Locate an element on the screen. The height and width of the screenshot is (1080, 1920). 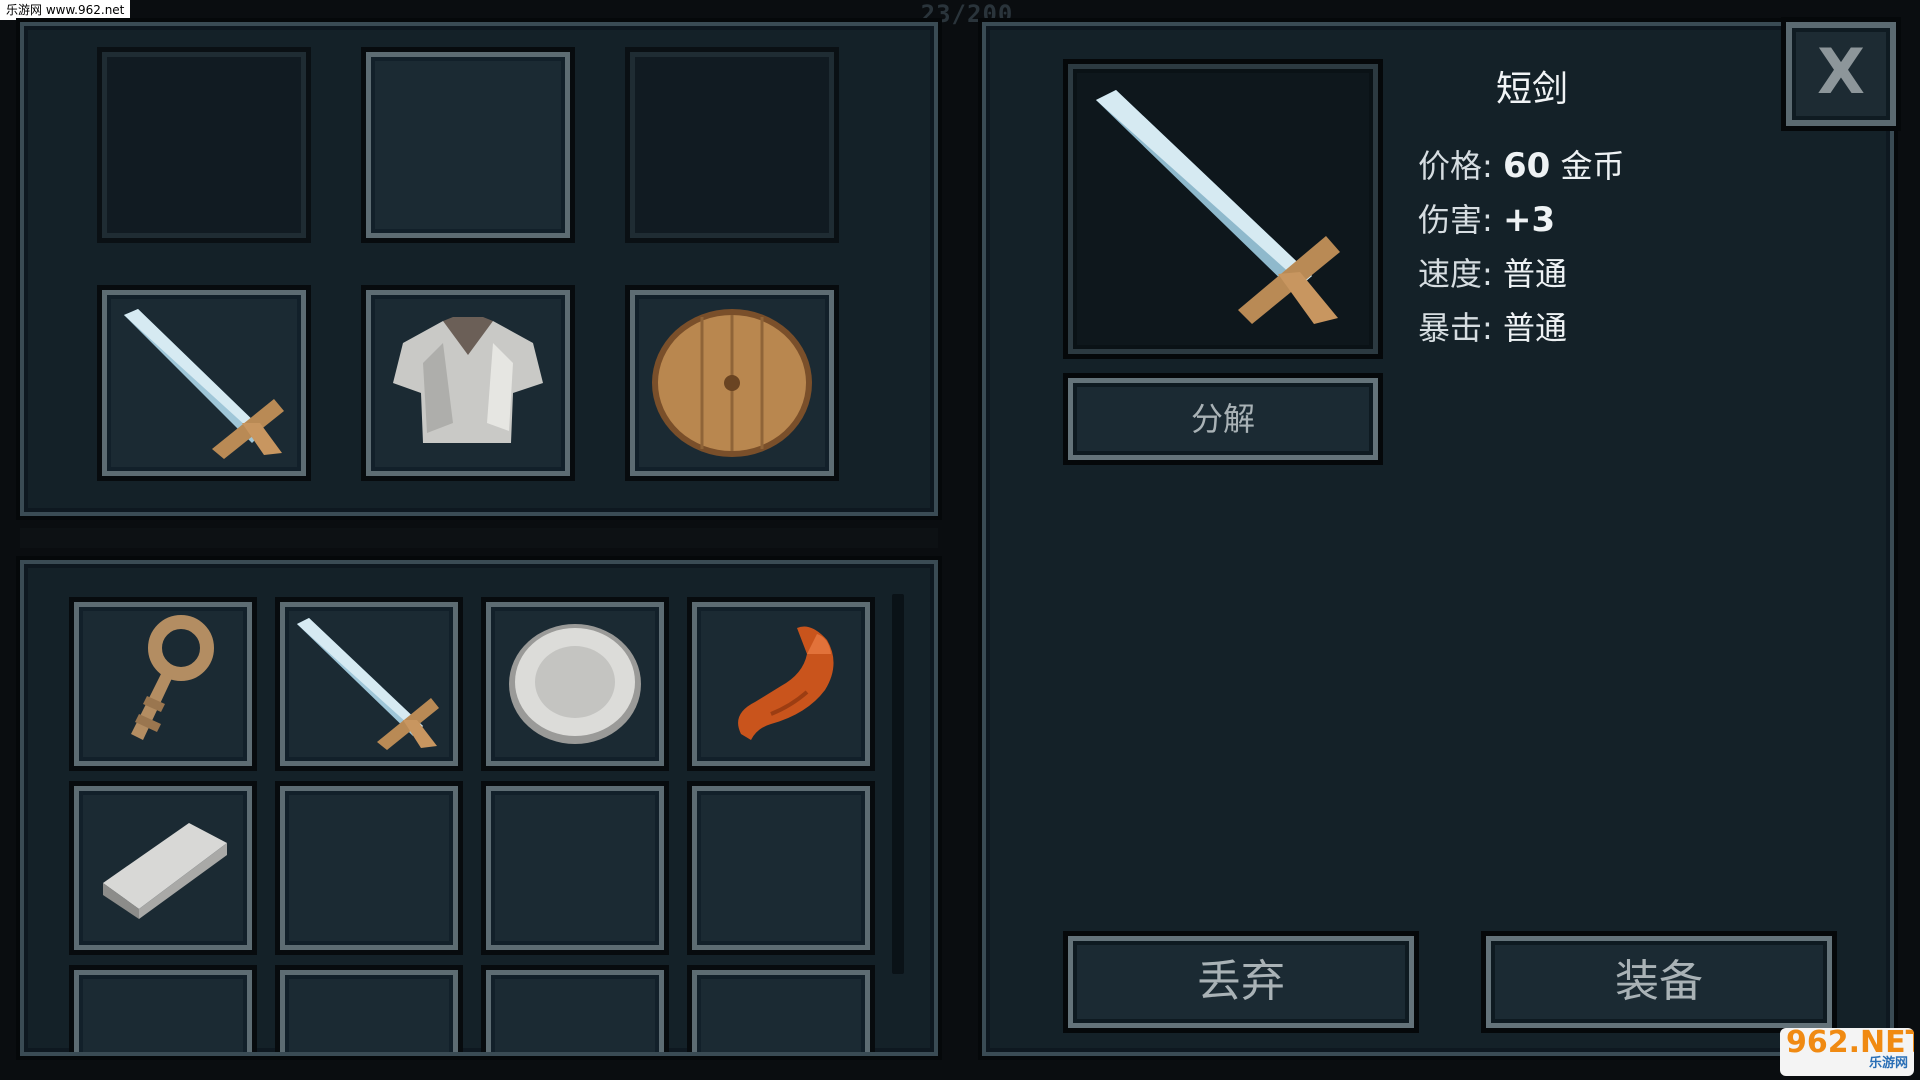
item-preview is located at coordinates (1223, 209).